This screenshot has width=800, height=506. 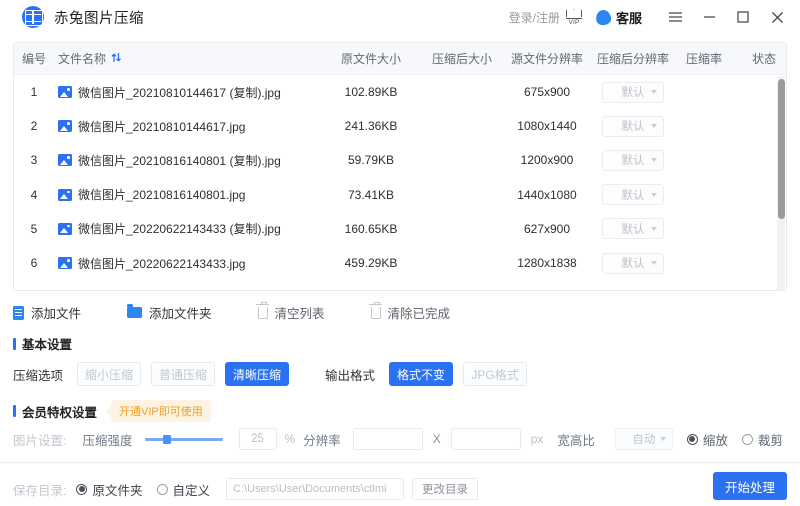 I want to click on format-jpg: JPG格式, so click(x=495, y=374).